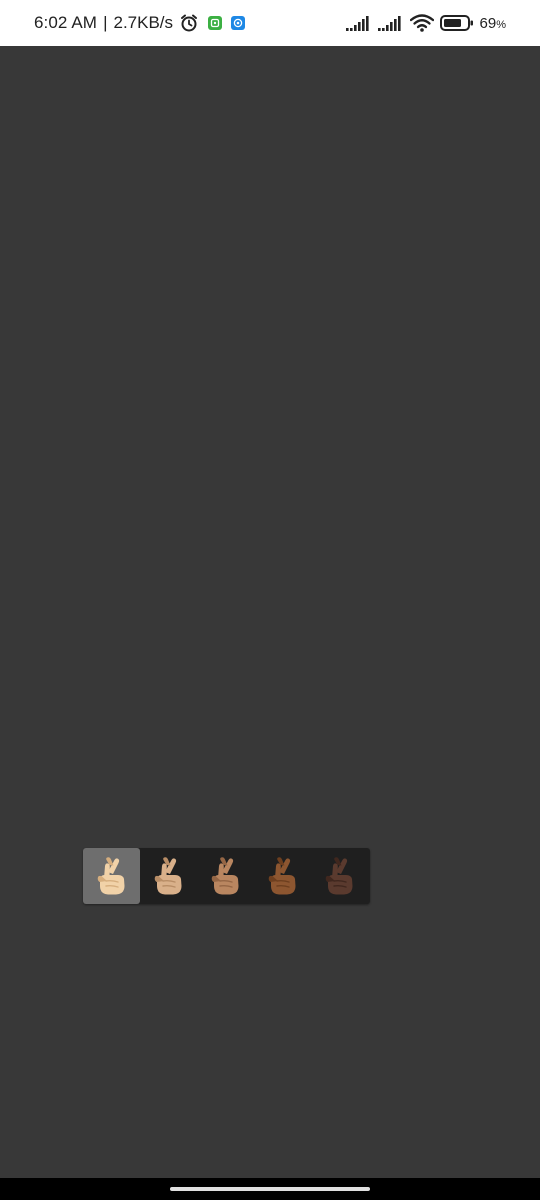 This screenshot has height=1200, width=540. I want to click on skin-tone-option-dark, so click(339, 876).